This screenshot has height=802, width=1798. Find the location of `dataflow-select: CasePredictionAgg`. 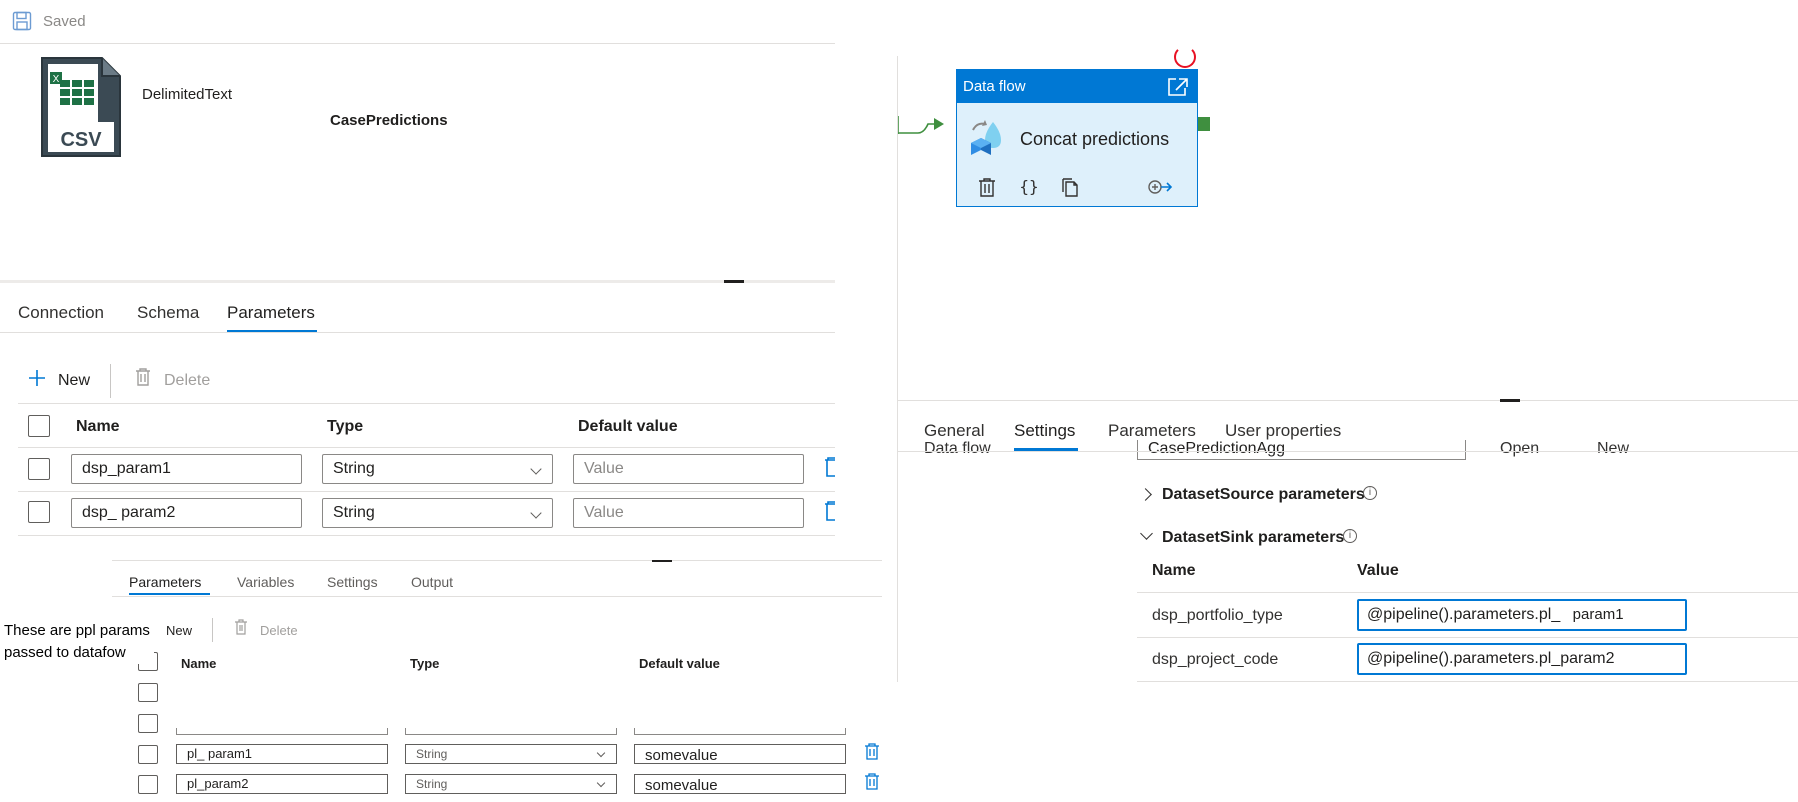

dataflow-select: CasePredictionAgg is located at coordinates (1301, 450).